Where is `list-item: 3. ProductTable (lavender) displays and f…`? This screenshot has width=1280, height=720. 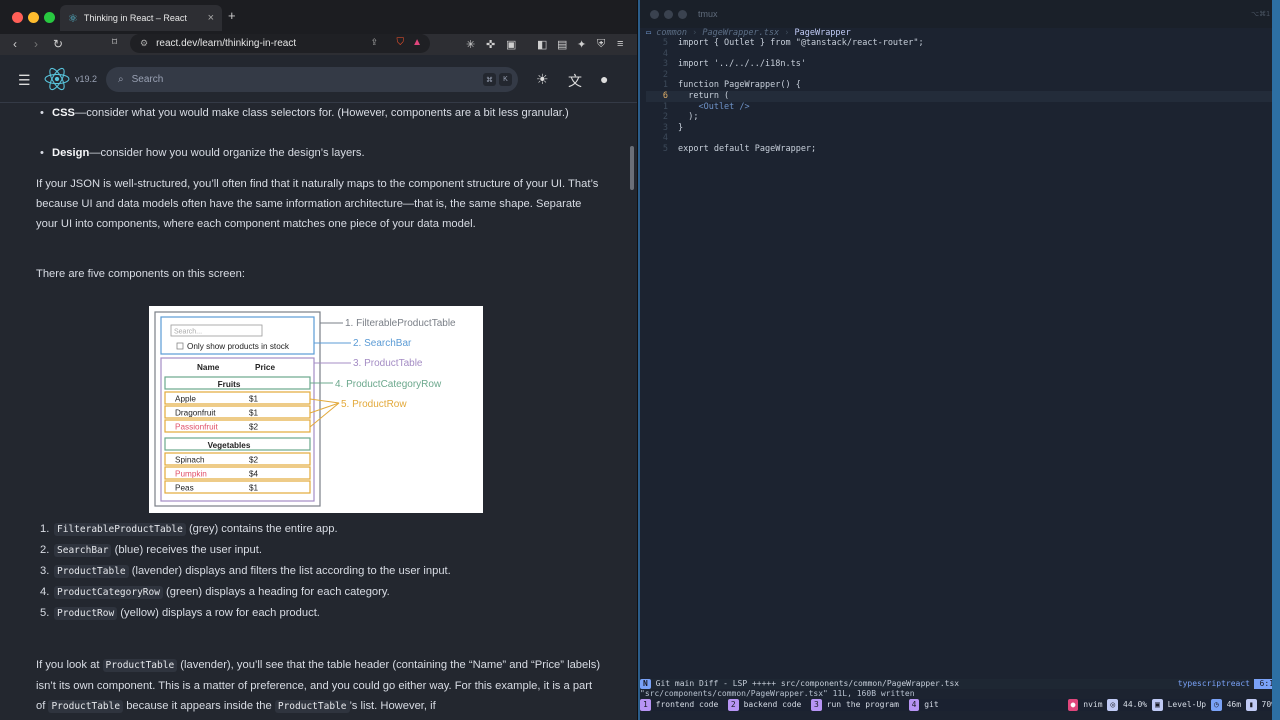
list-item: 3. ProductTable (lavender) displays and f… is located at coordinates (320, 571).